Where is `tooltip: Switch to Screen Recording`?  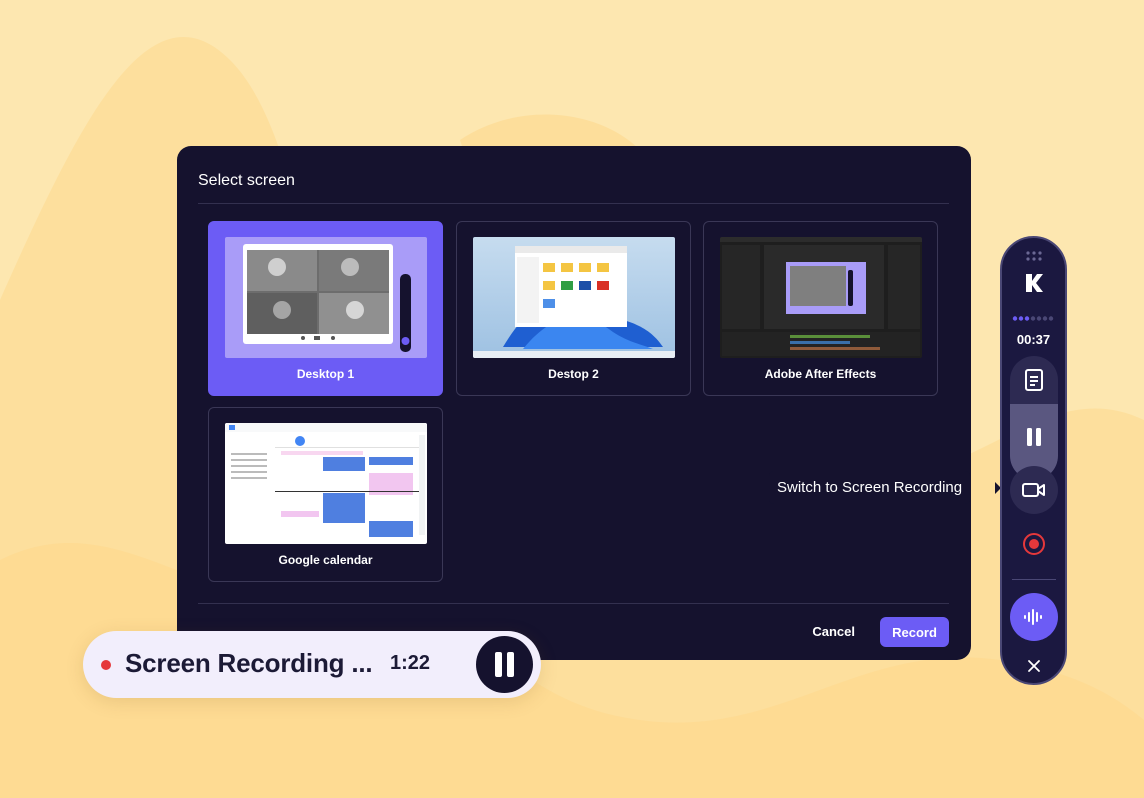
tooltip: Switch to Screen Recording is located at coordinates (870, 487).